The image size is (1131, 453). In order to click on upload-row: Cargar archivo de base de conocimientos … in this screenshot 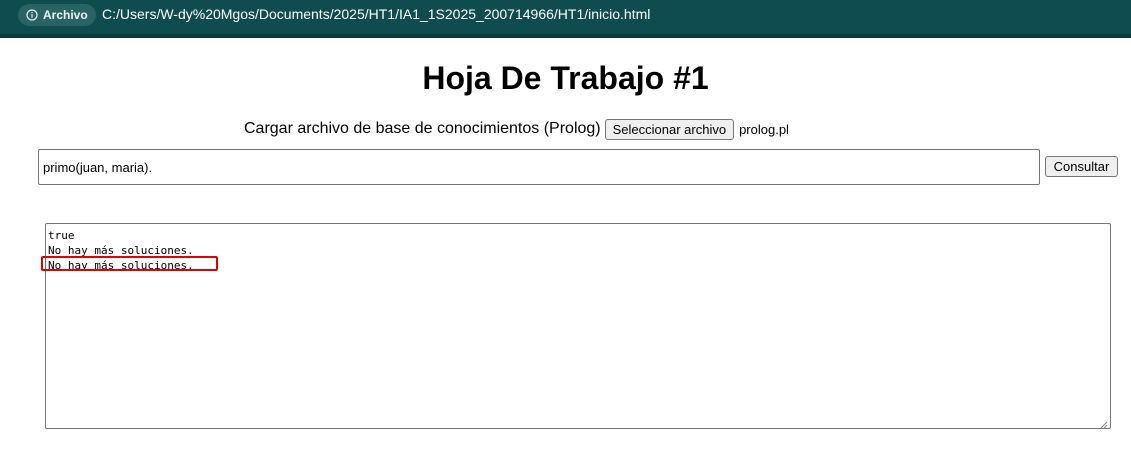, I will do `click(516, 129)`.